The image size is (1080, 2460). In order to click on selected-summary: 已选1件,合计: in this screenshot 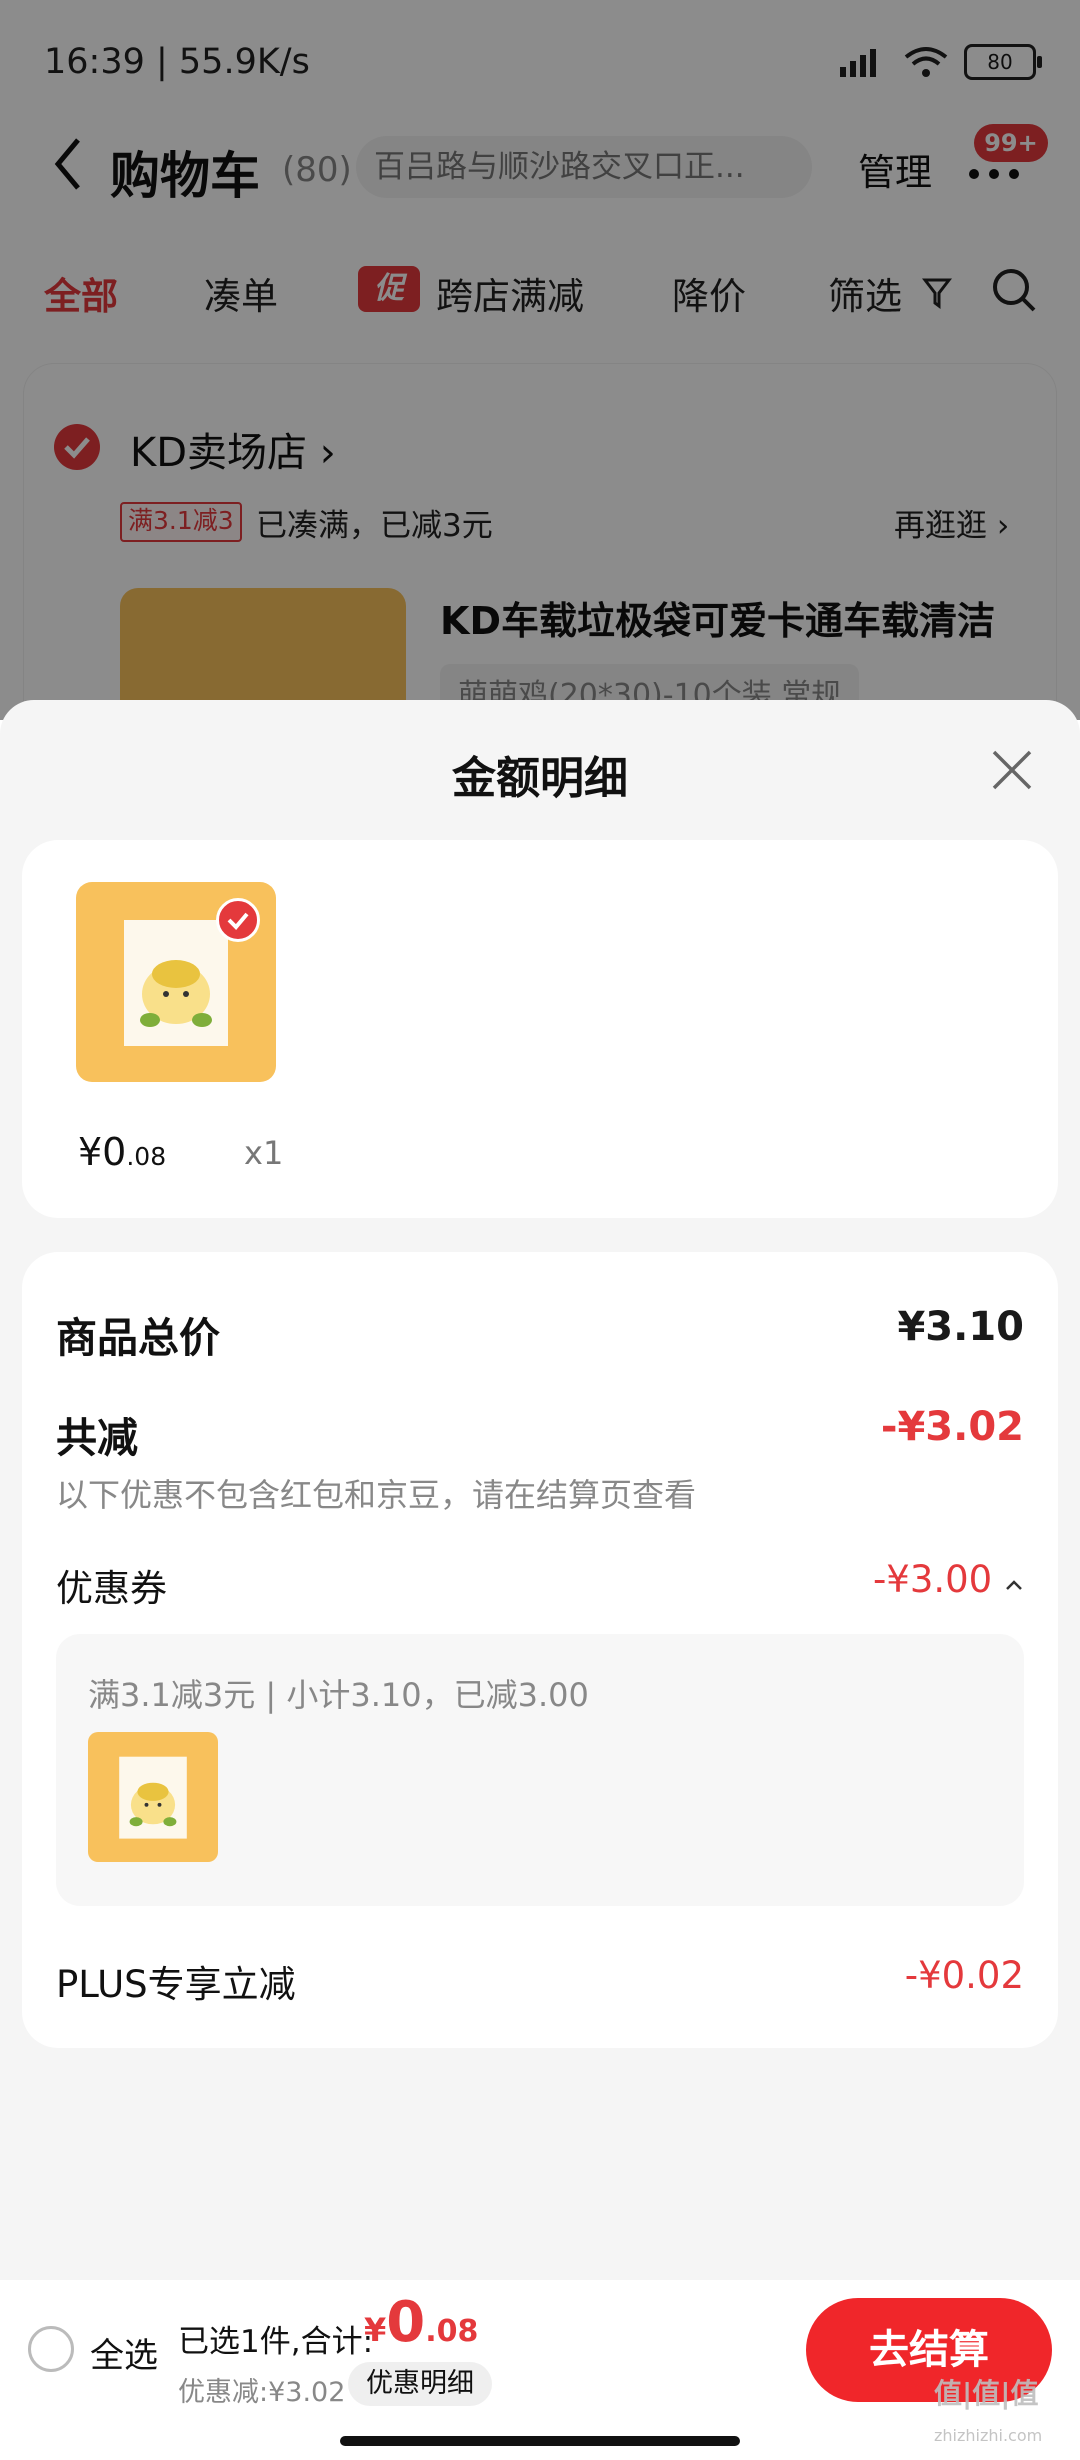, I will do `click(276, 2342)`.